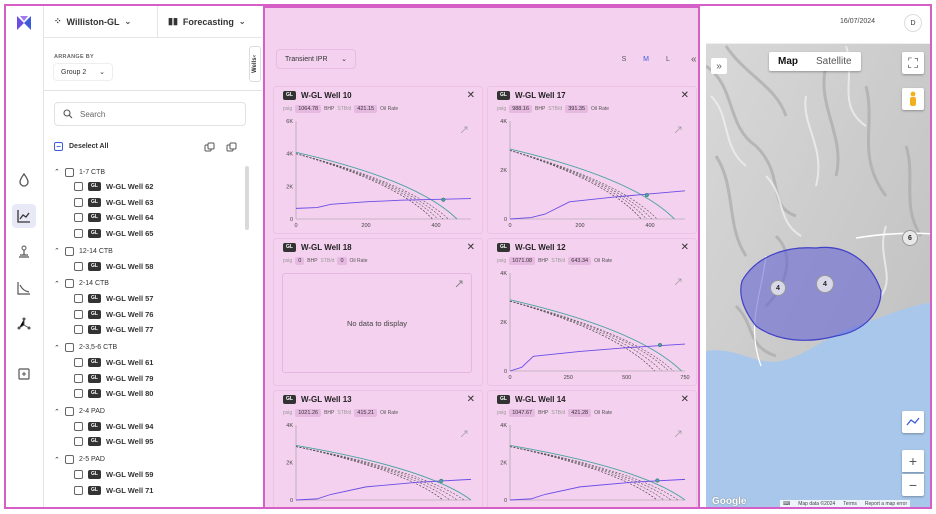 The width and height of the screenshot is (936, 514). I want to click on arrange-by-select: Group 2 ⌄, so click(83, 72).